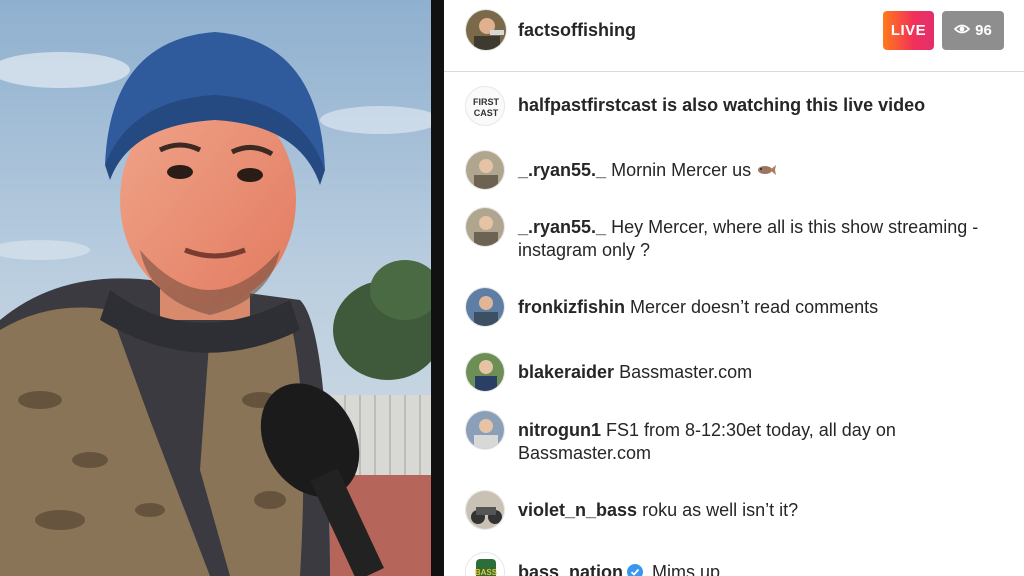 The height and width of the screenshot is (576, 1024). I want to click on comment-item: violet_n_bass roku as well isn’t it?, so click(735, 510).